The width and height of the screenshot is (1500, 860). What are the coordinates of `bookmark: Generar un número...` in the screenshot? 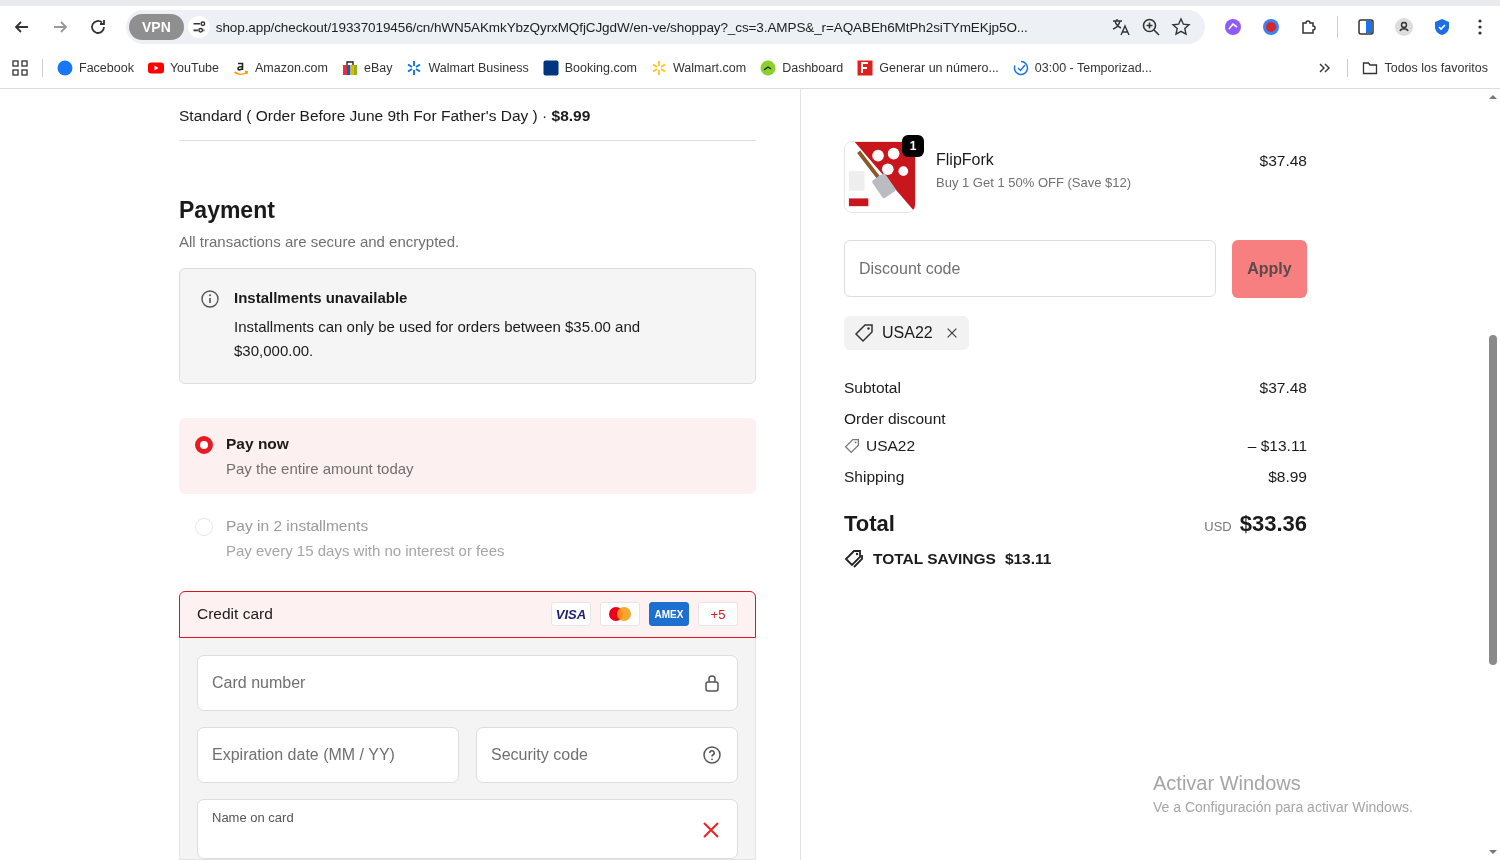 It's located at (928, 68).